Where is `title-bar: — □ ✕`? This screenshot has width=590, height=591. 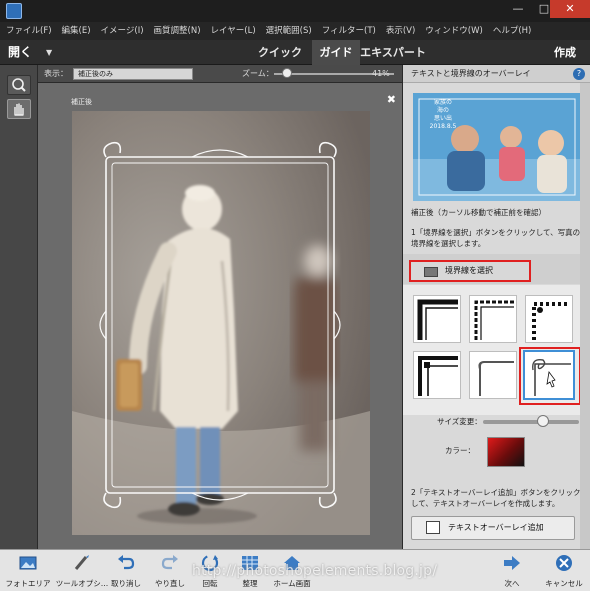 title-bar: — □ ✕ is located at coordinates (295, 11).